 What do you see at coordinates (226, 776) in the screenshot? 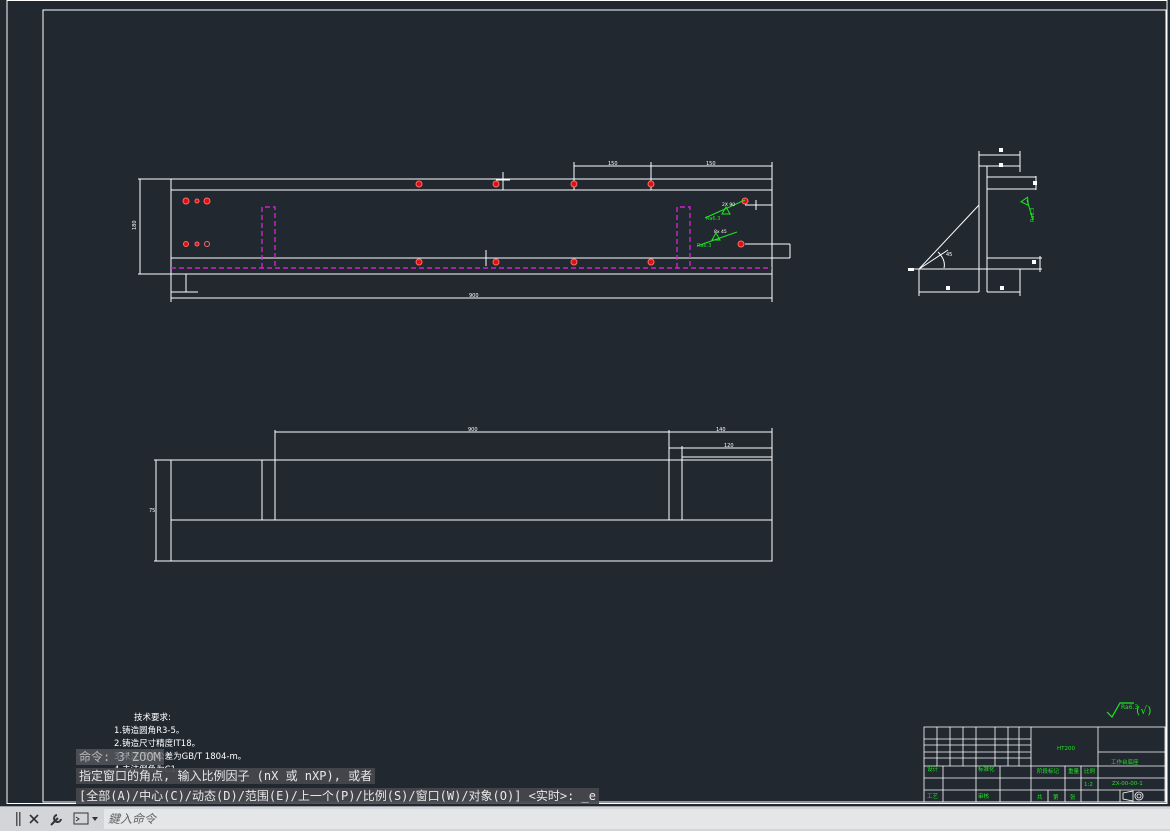
I see `command-history-line-2: 指定窗口的角点, 输入比例因子 (nX 或 nXP), 或者` at bounding box center [226, 776].